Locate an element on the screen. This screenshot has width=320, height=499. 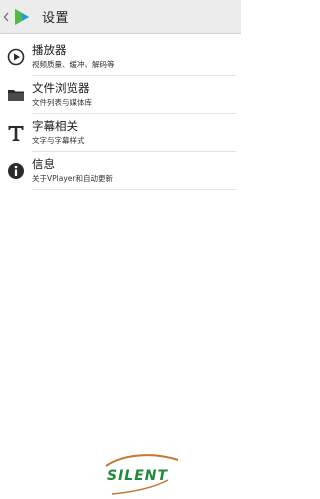
page-title: 设置 is located at coordinates (56, 18).